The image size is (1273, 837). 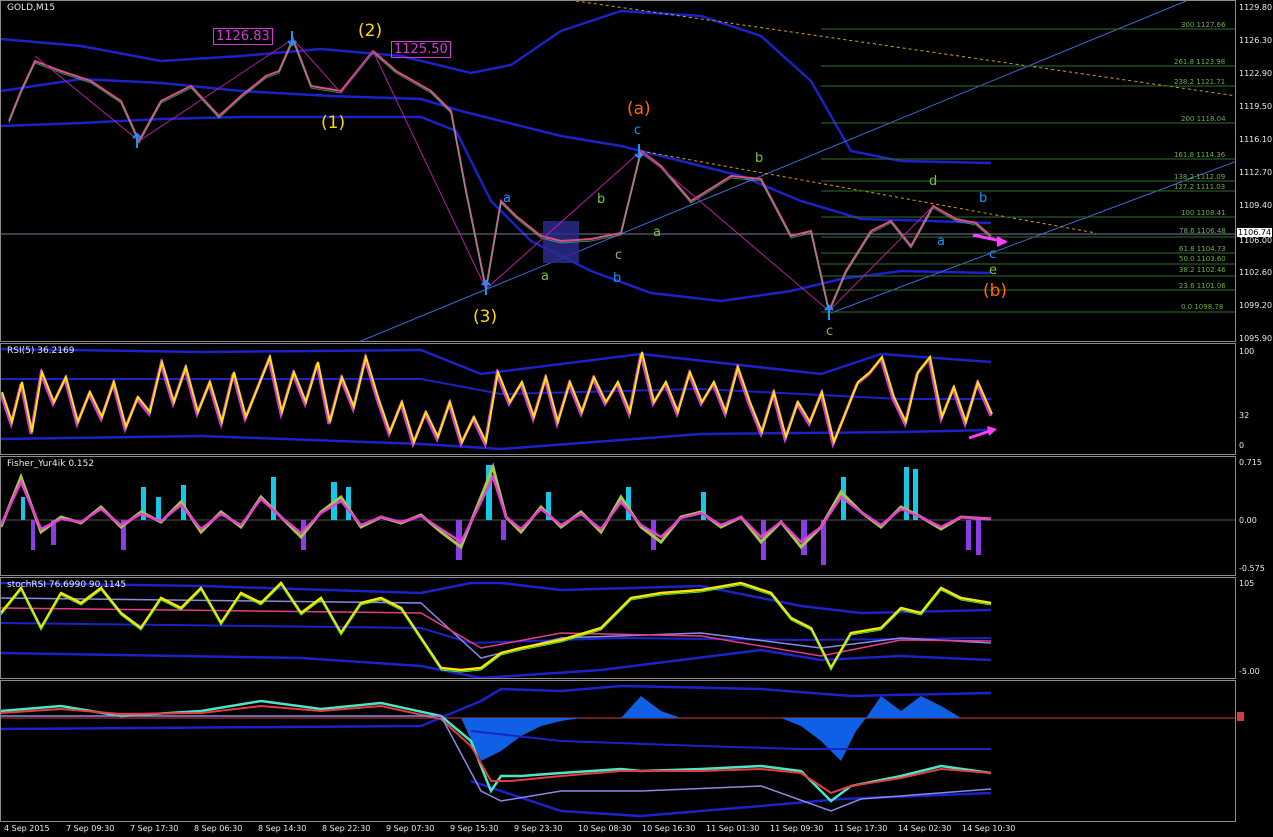 What do you see at coordinates (797, 828) in the screenshot?
I see `time-tick: 11 Sep 09:30` at bounding box center [797, 828].